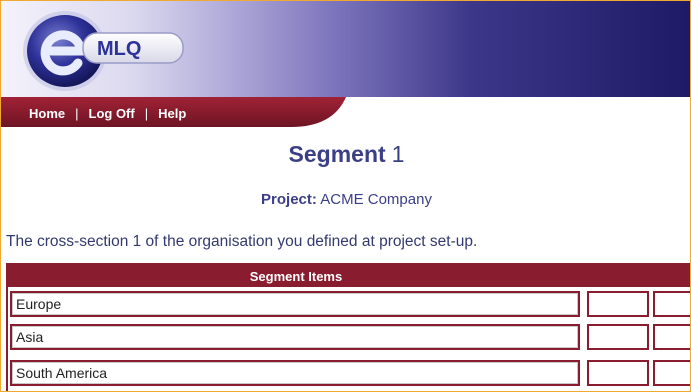 Image resolution: width=691 pixels, height=392 pixels. What do you see at coordinates (119, 49) in the screenshot?
I see `logo-text: MLQ` at bounding box center [119, 49].